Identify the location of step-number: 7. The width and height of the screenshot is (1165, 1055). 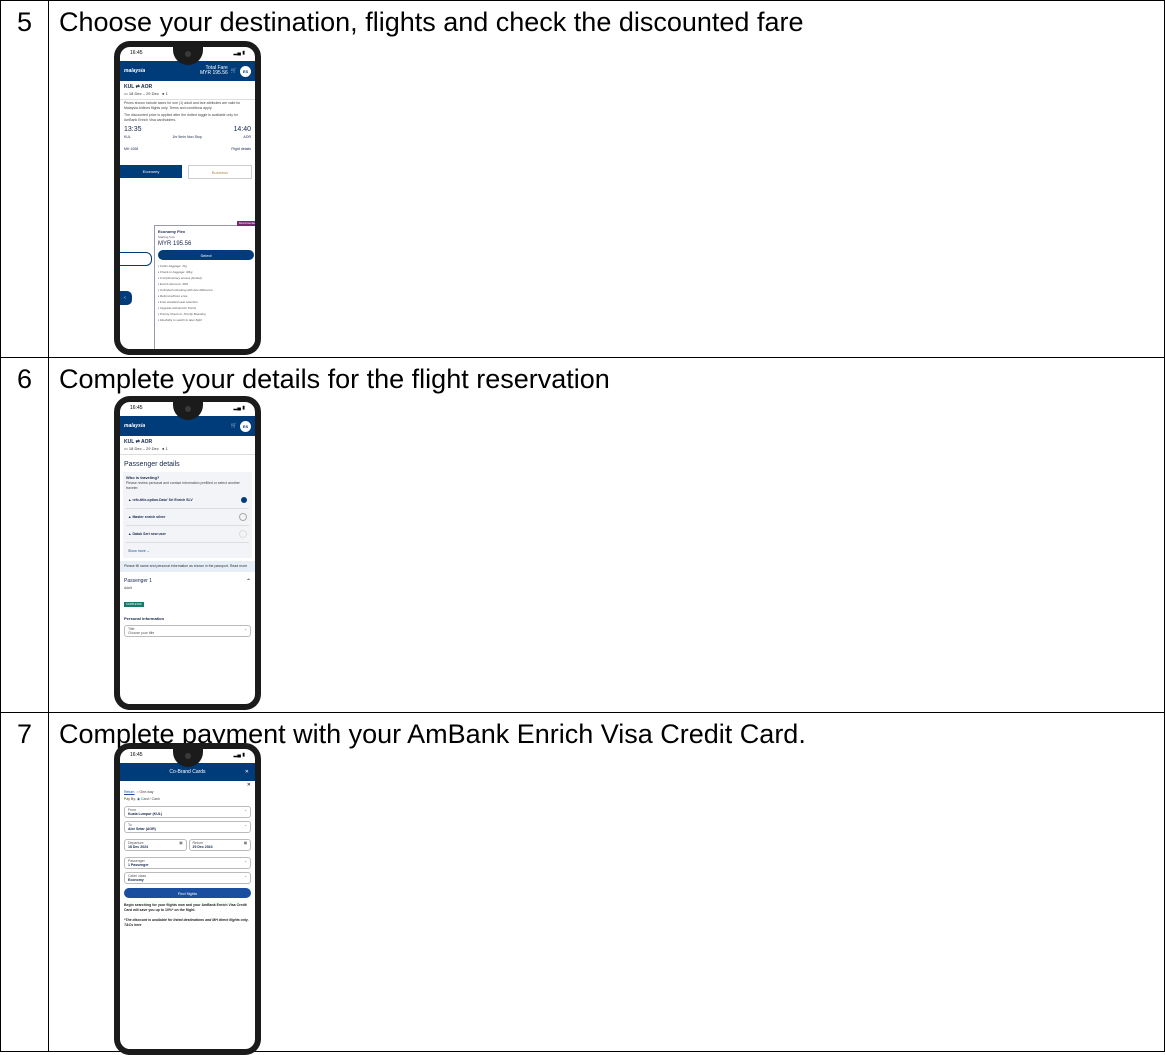
(24, 882).